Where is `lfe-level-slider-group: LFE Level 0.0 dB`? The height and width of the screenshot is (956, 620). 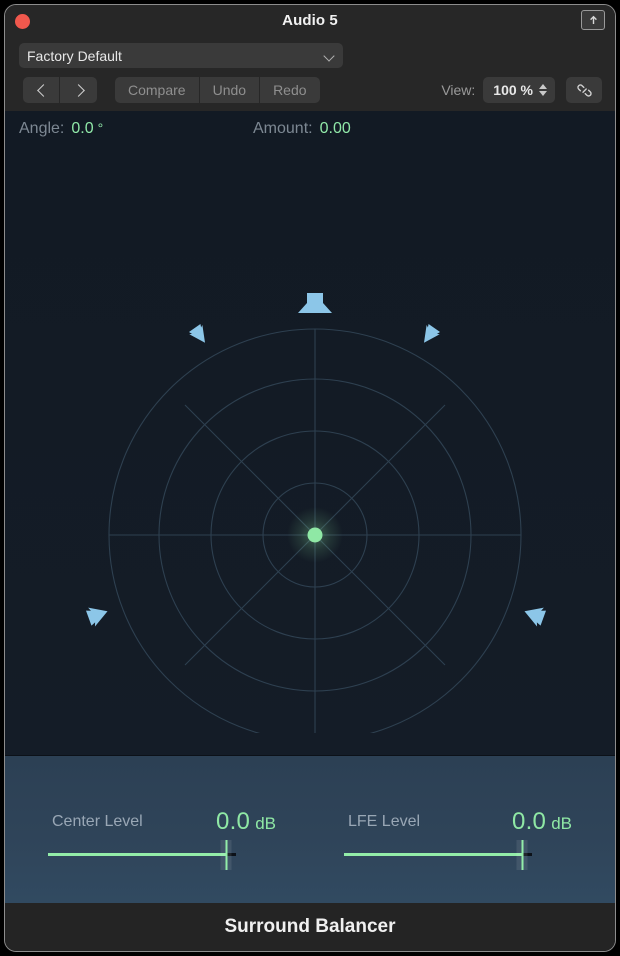 lfe-level-slider-group: LFE Level 0.0 dB is located at coordinates (458, 839).